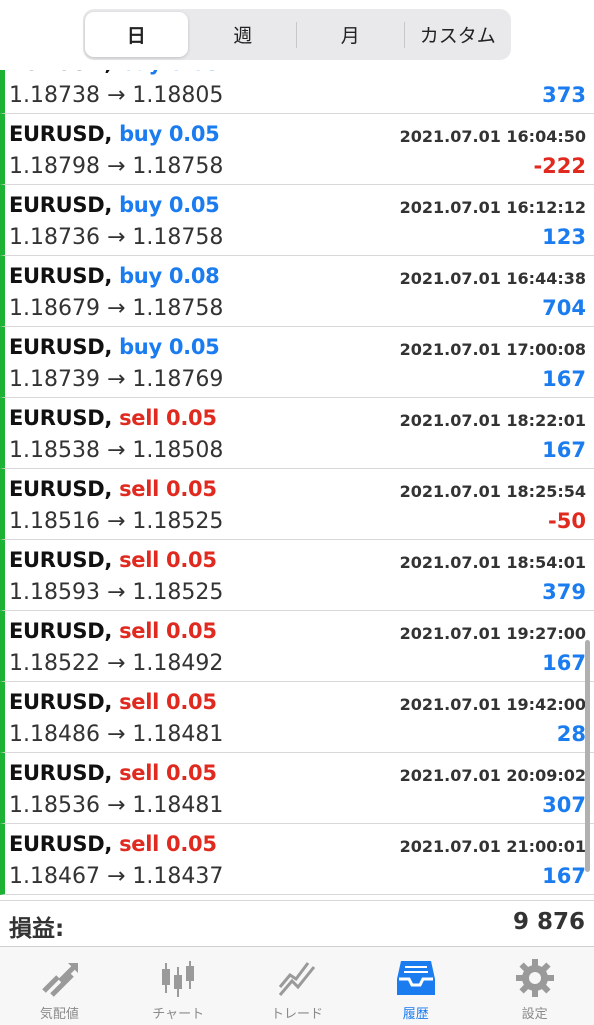 This screenshot has height=1025, width=594. Describe the element at coordinates (564, 237) in the screenshot. I see `trade-profit: 123` at that location.